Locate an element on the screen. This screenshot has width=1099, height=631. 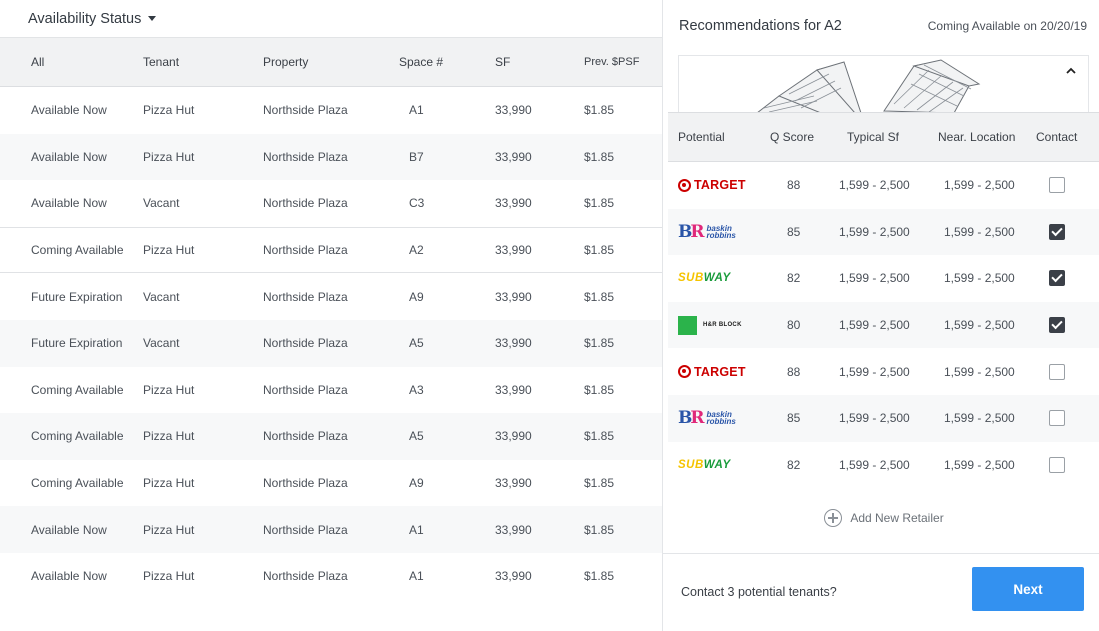
add-new-retailer-button: Add New Retailer is located at coordinates (883, 518).